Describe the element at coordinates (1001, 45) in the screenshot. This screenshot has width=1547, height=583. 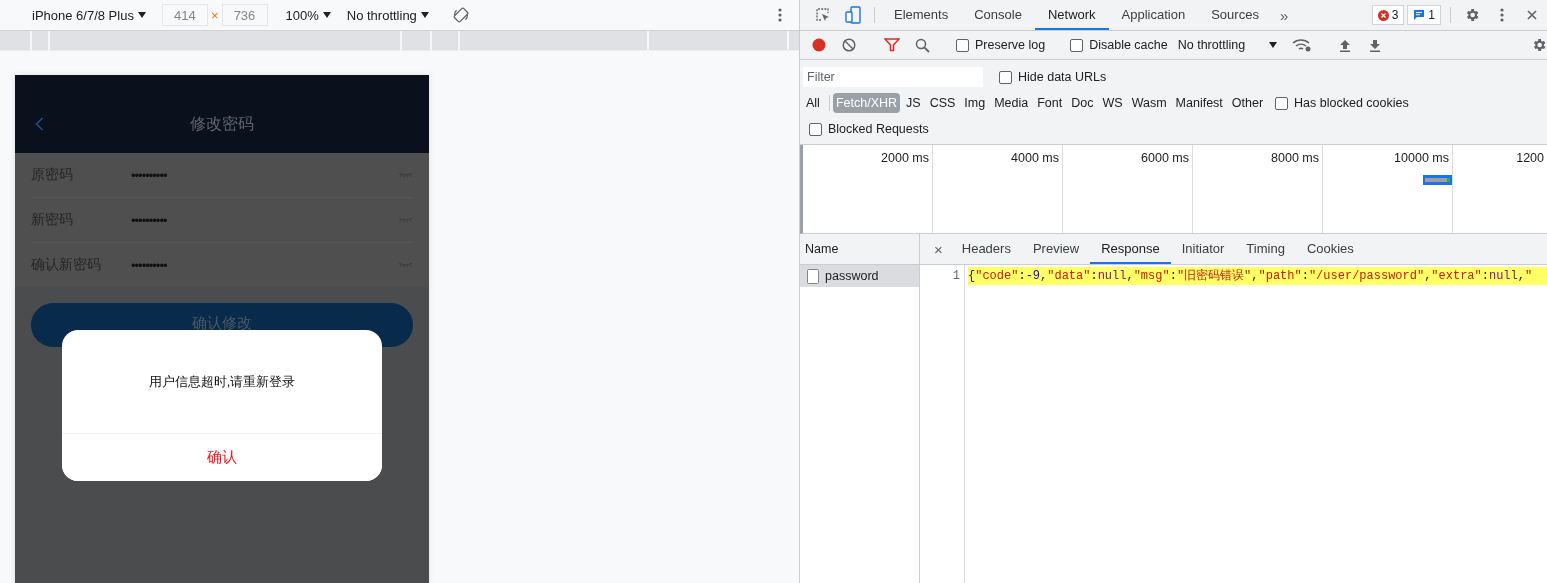
I see `checkbox: Preserve log` at that location.